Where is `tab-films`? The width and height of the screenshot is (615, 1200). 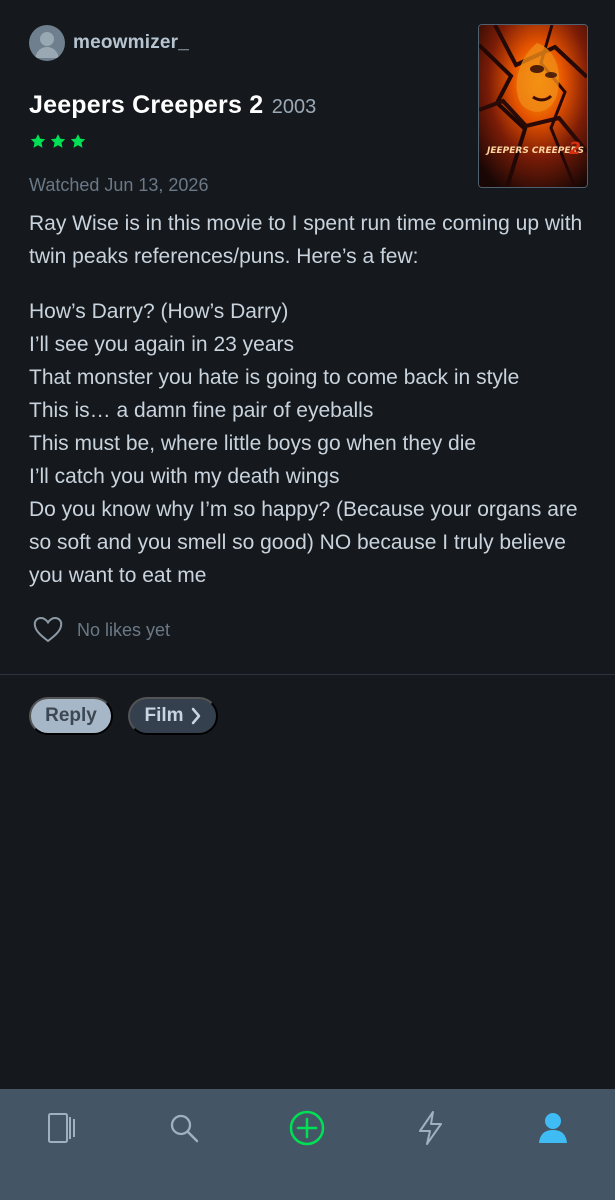 tab-films is located at coordinates (62, 1128).